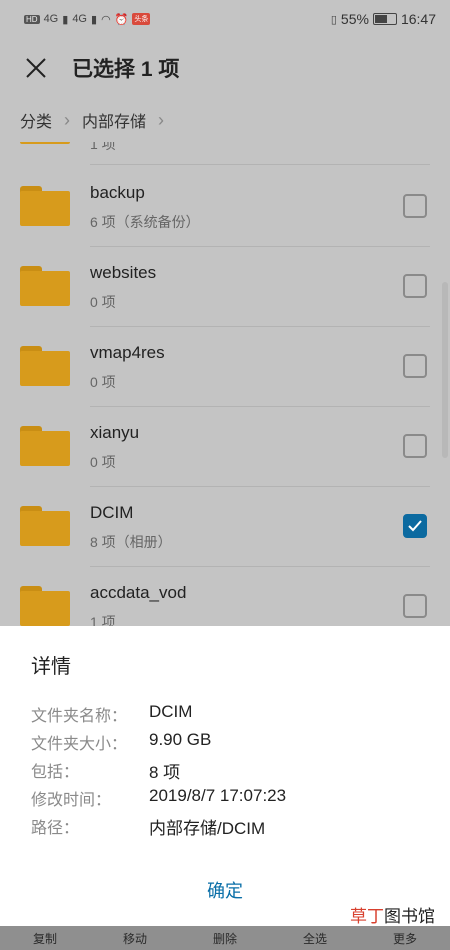 The image size is (450, 950). I want to click on divider, so click(260, 164).